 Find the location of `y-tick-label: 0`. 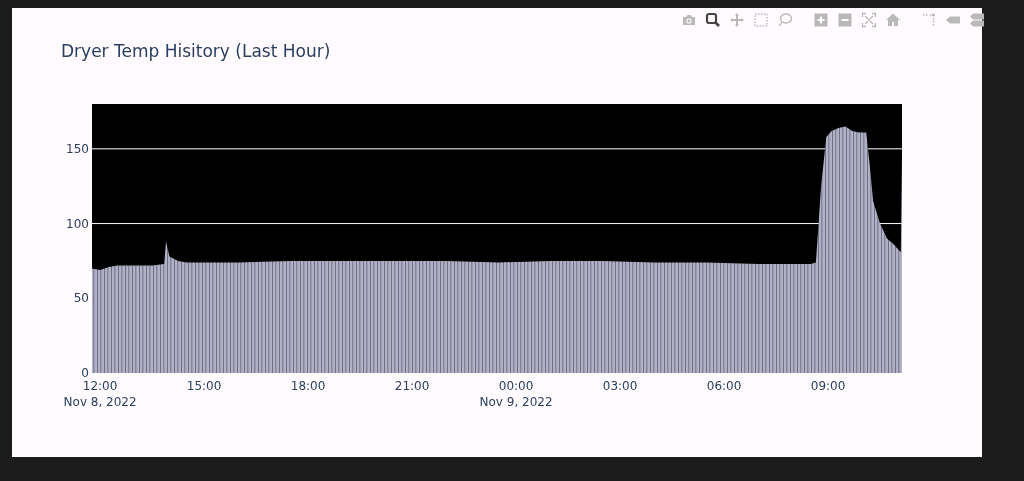

y-tick-label: 0 is located at coordinates (85, 373).